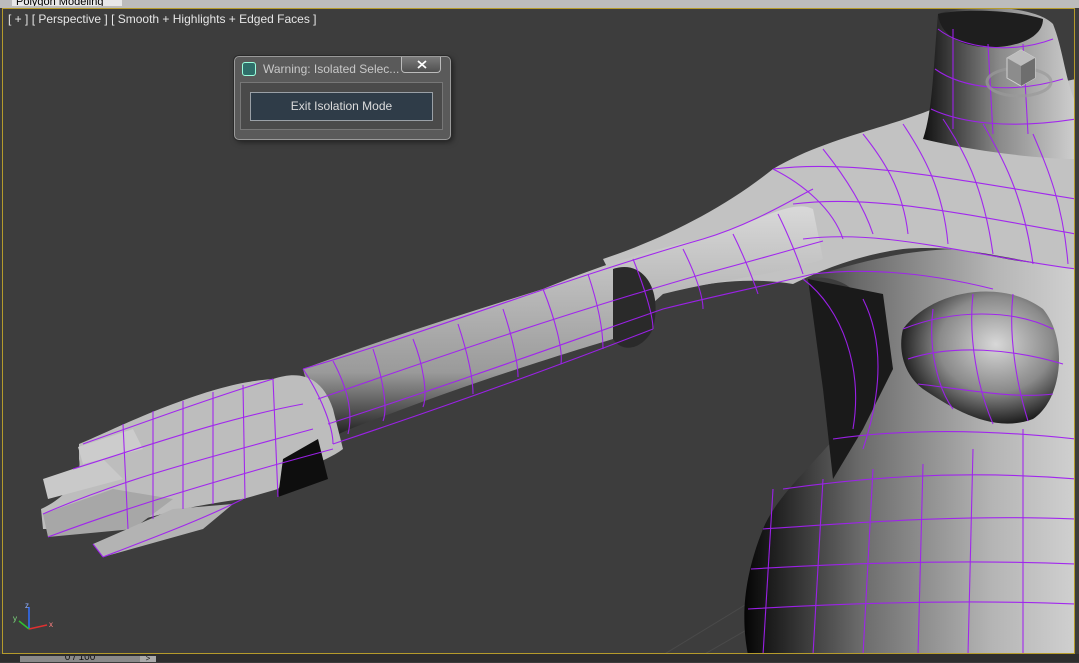 This screenshot has width=1079, height=663. I want to click on axis-tripod-icon: z x y, so click(33, 615).